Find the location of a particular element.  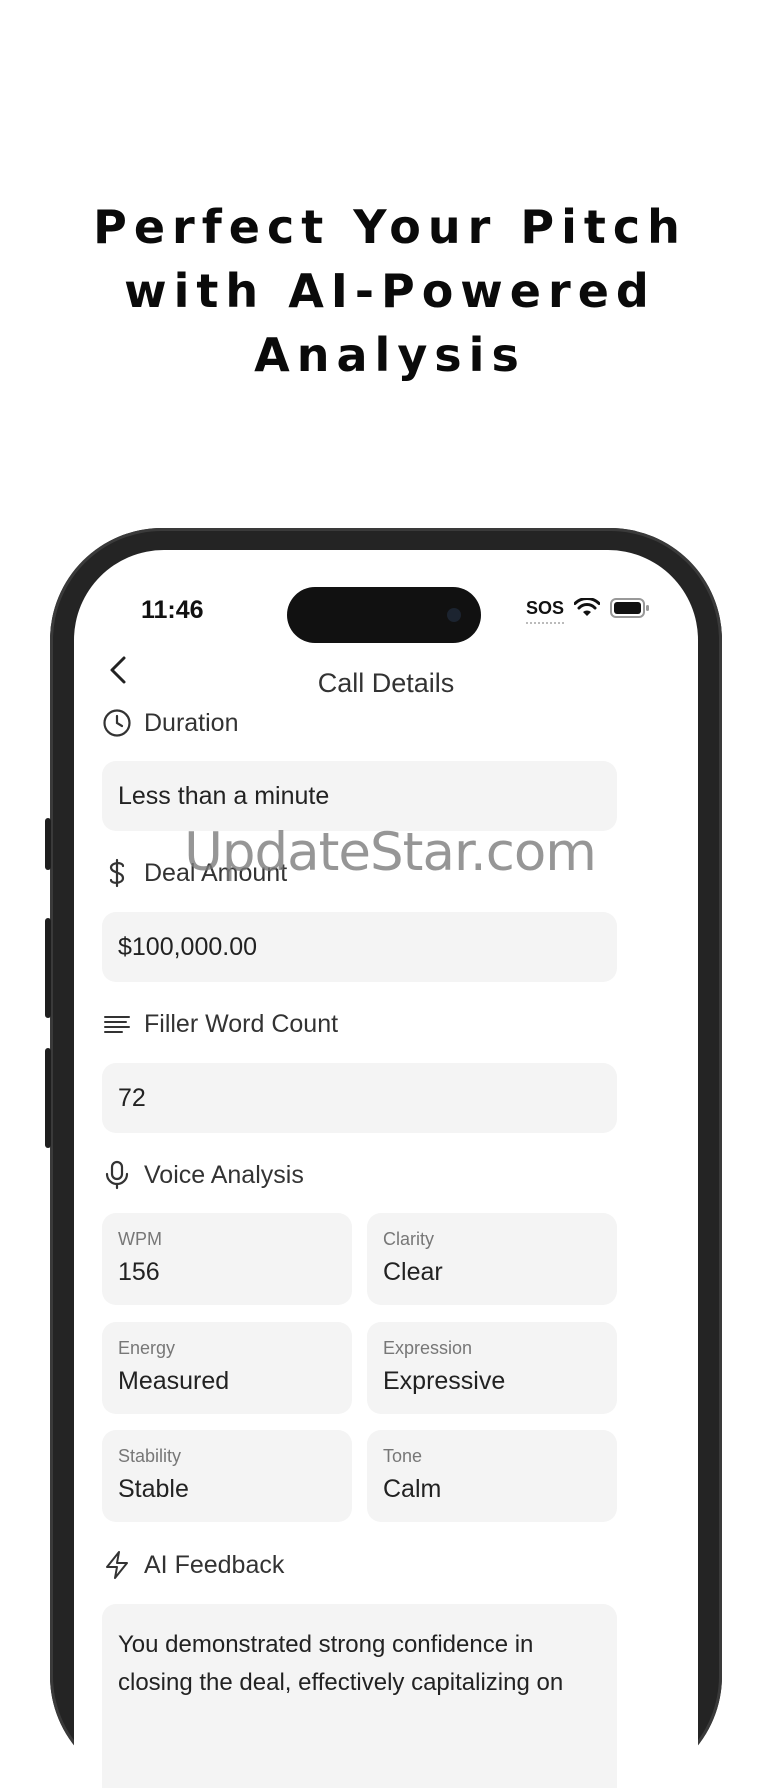

duration-label: Duration is located at coordinates (191, 722).